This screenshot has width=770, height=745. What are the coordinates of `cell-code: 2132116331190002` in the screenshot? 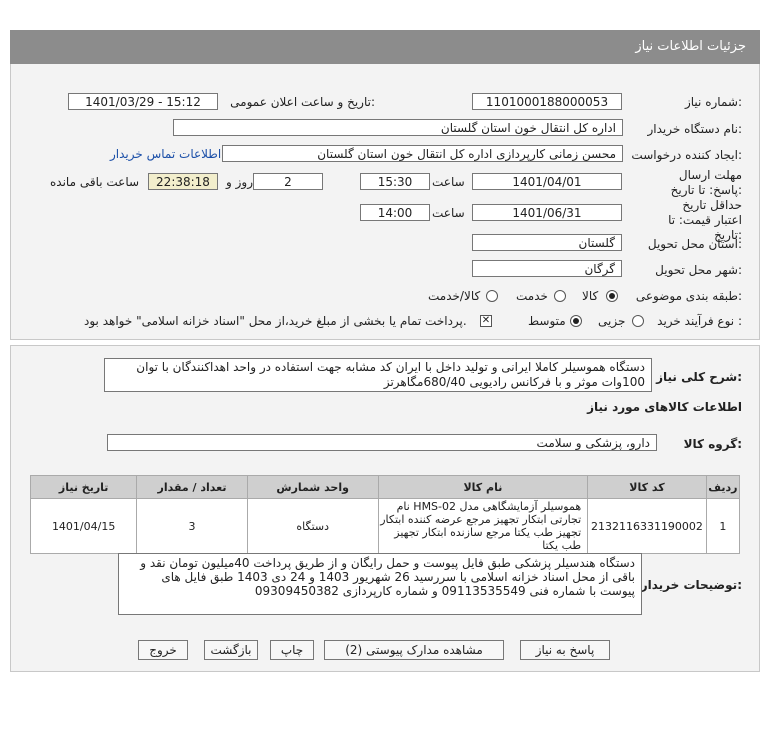 It's located at (647, 526).